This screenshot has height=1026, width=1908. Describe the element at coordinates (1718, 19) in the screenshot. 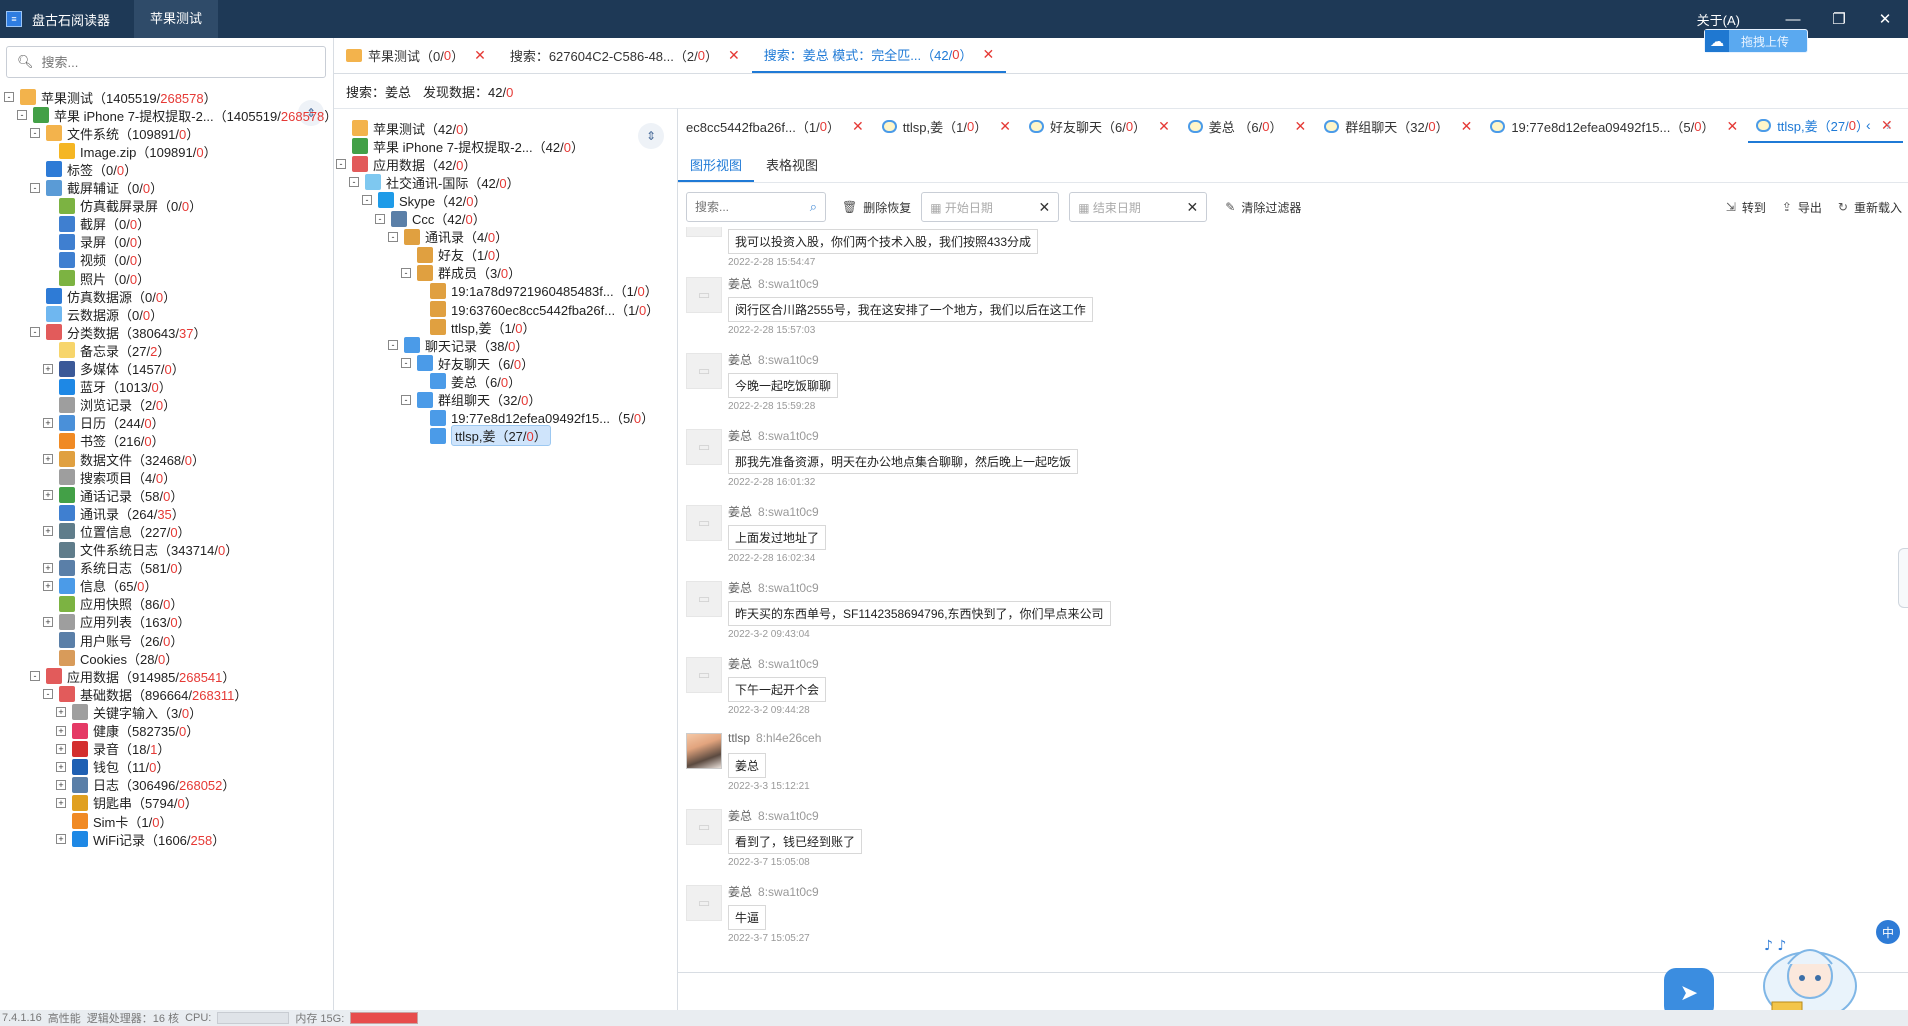

I see `about-menu: 关于(A)` at that location.